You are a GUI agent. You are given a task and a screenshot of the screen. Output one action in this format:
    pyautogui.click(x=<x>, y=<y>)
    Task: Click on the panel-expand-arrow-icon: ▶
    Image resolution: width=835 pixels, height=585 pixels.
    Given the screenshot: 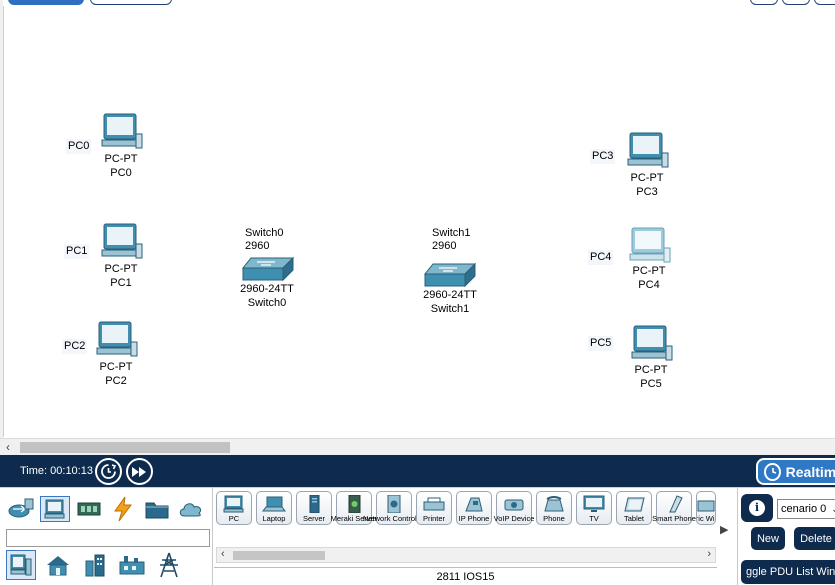 What is the action you would take?
    pyautogui.click(x=724, y=529)
    